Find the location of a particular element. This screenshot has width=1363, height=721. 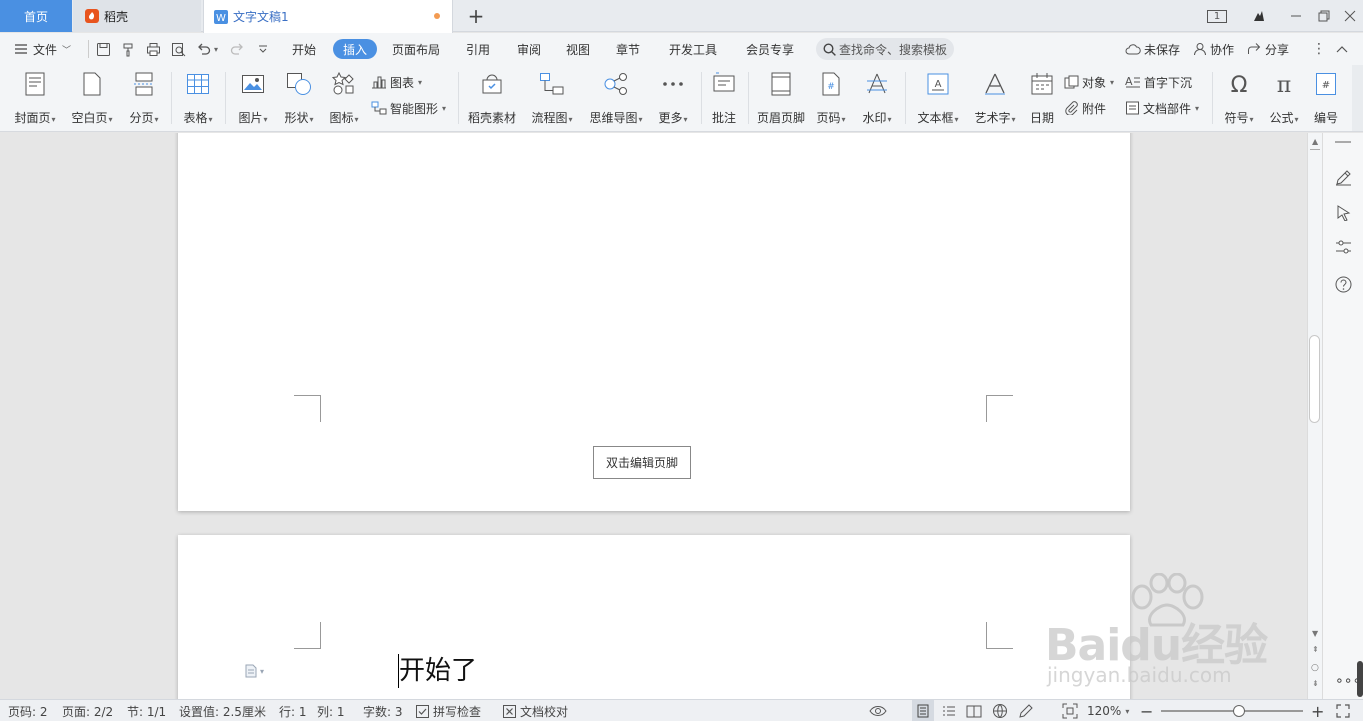

customize-toolbar-icon is located at coordinates (263, 49).